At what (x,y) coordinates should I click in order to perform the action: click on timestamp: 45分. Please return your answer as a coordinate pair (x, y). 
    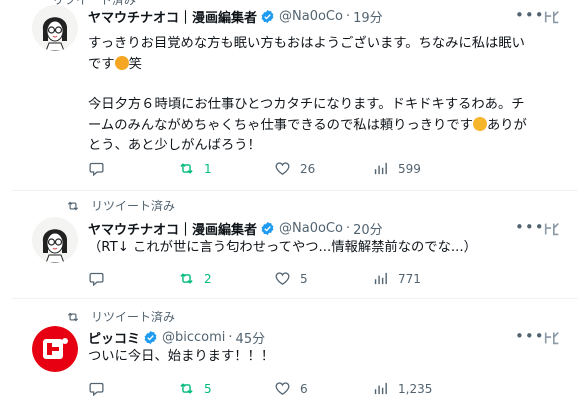
    Looking at the image, I should click on (251, 337).